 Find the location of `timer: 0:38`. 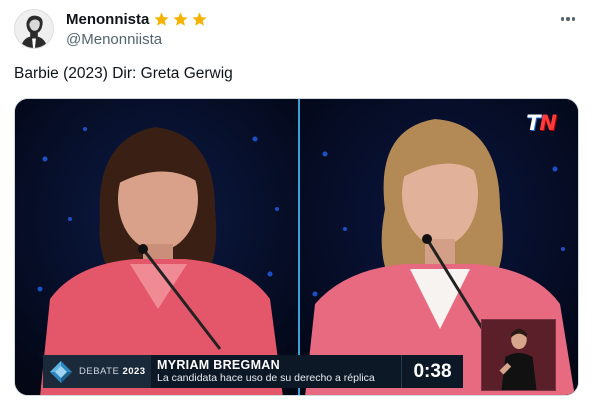

timer: 0:38 is located at coordinates (432, 371).